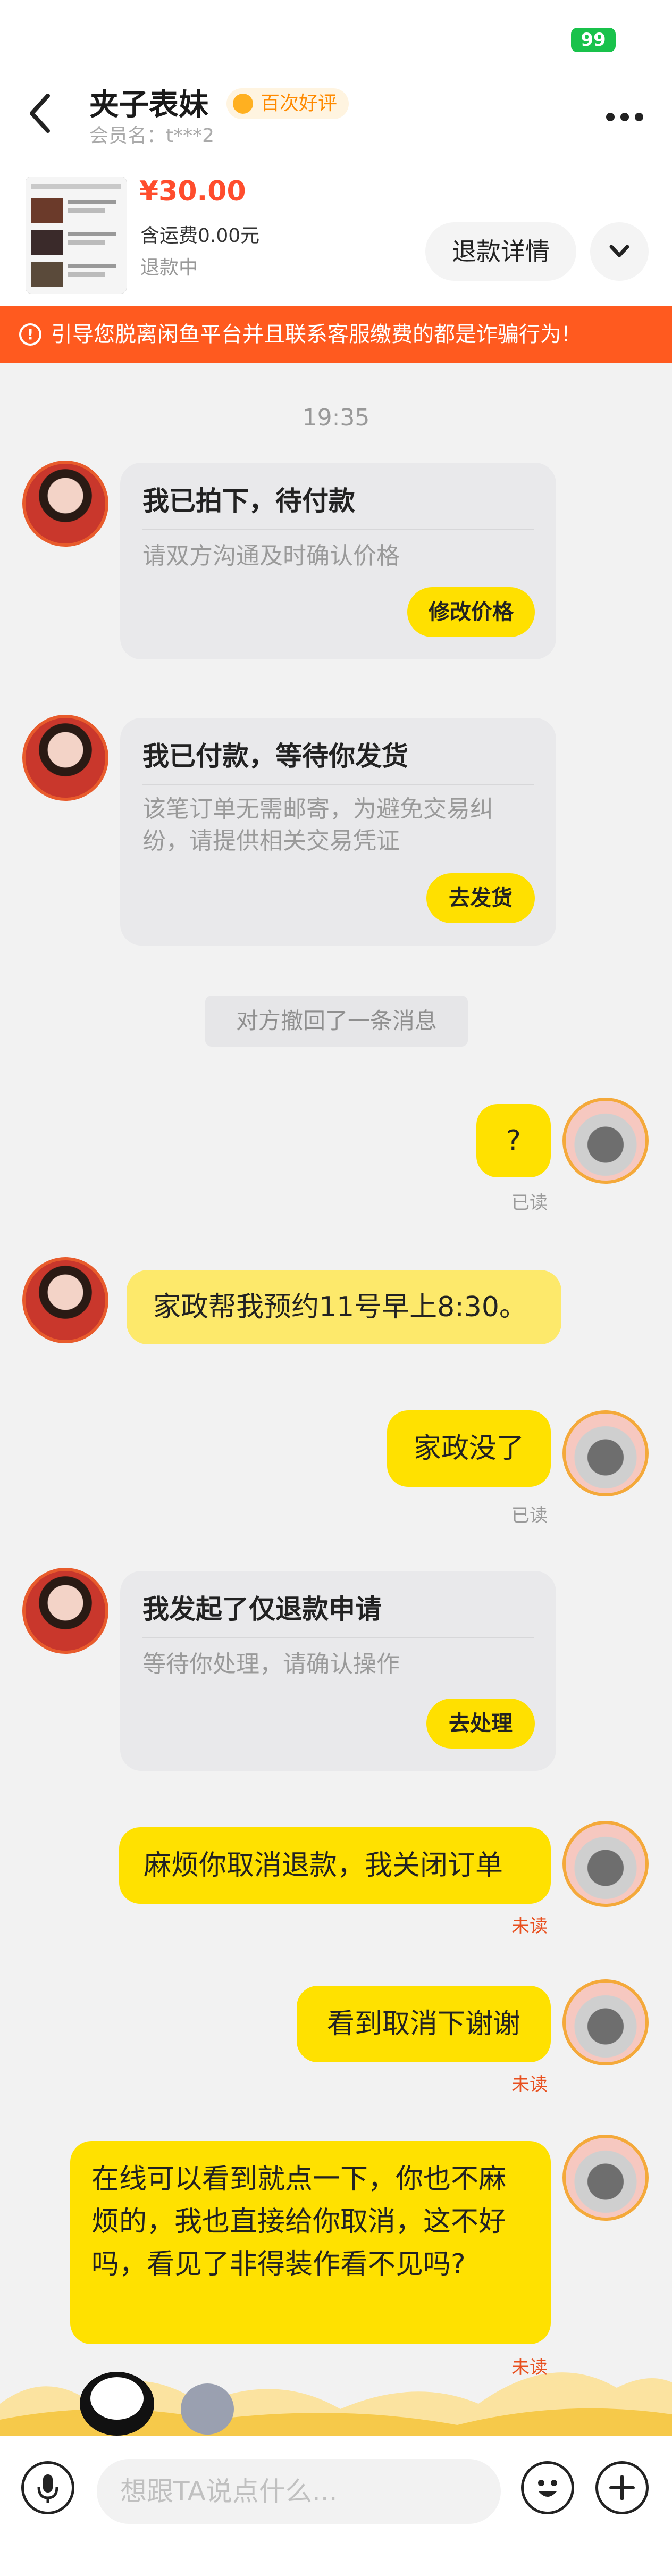 Image resolution: width=672 pixels, height=2576 pixels. Describe the element at coordinates (275, 756) in the screenshot. I see `card-title: 我已付款，等待你发货` at that location.